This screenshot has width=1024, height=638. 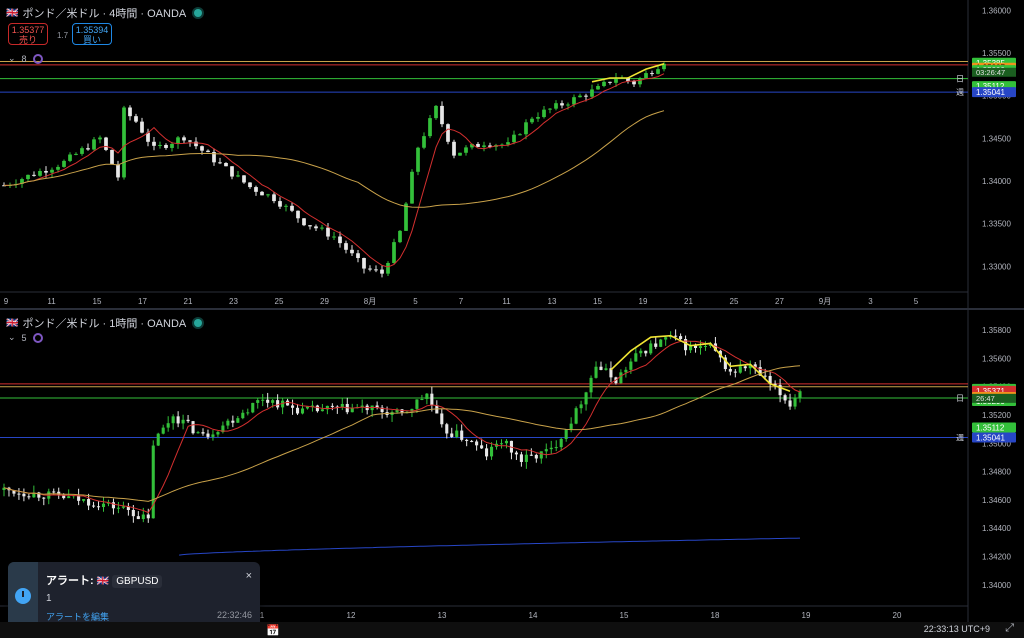 I want to click on x-tick-label: 9月, so click(x=825, y=301).